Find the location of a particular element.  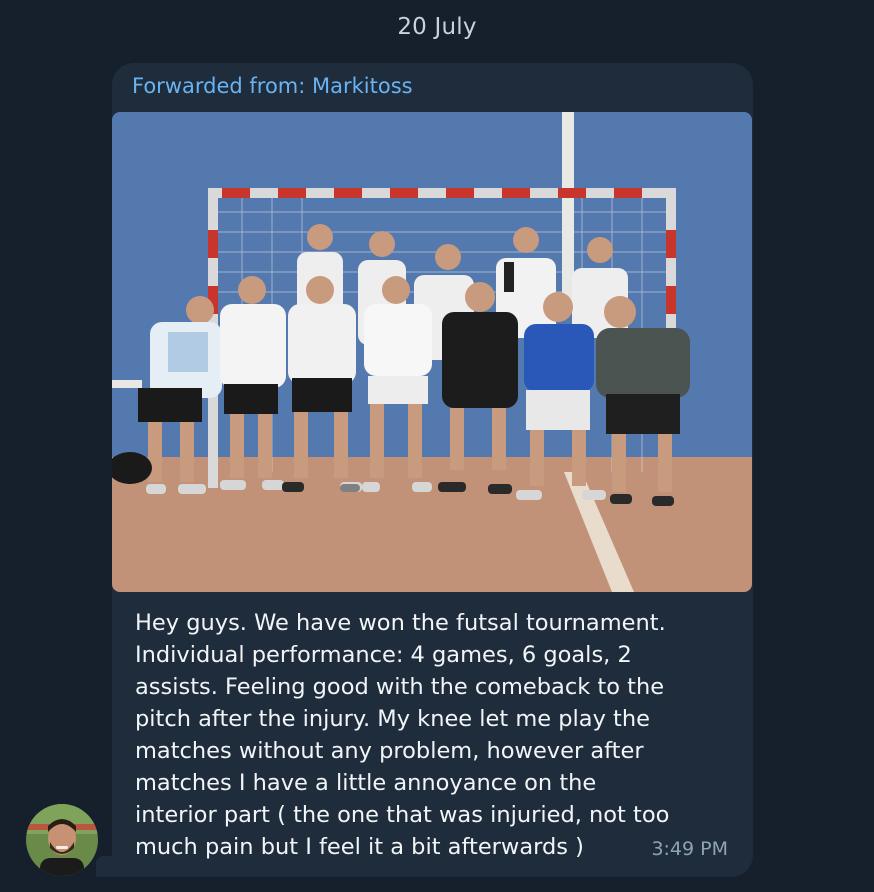

sender-avatar is located at coordinates (62, 840).